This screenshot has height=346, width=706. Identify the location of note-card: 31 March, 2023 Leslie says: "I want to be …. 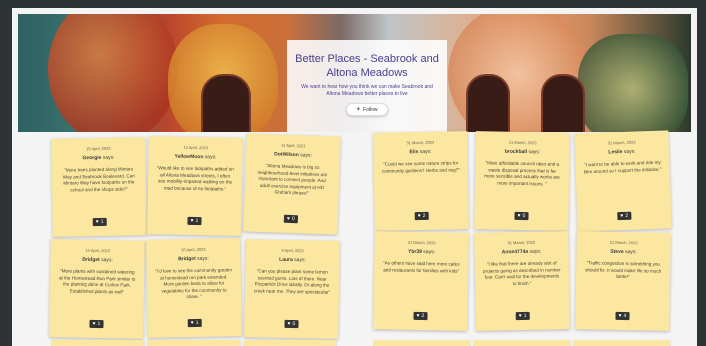
(623, 181).